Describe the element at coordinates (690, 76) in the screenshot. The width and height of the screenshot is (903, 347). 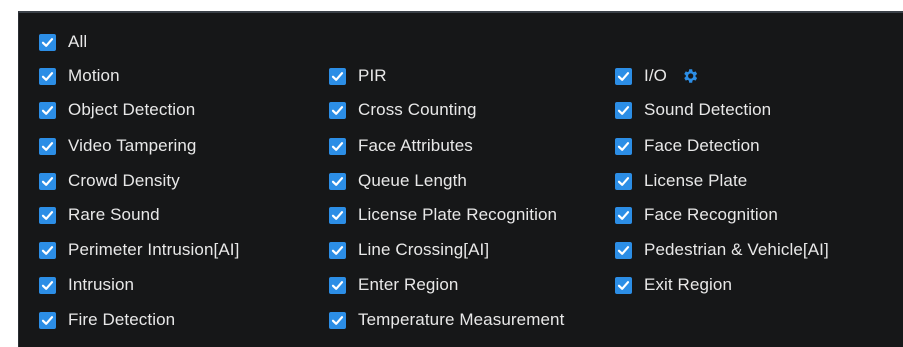
I see `gear-icon` at that location.